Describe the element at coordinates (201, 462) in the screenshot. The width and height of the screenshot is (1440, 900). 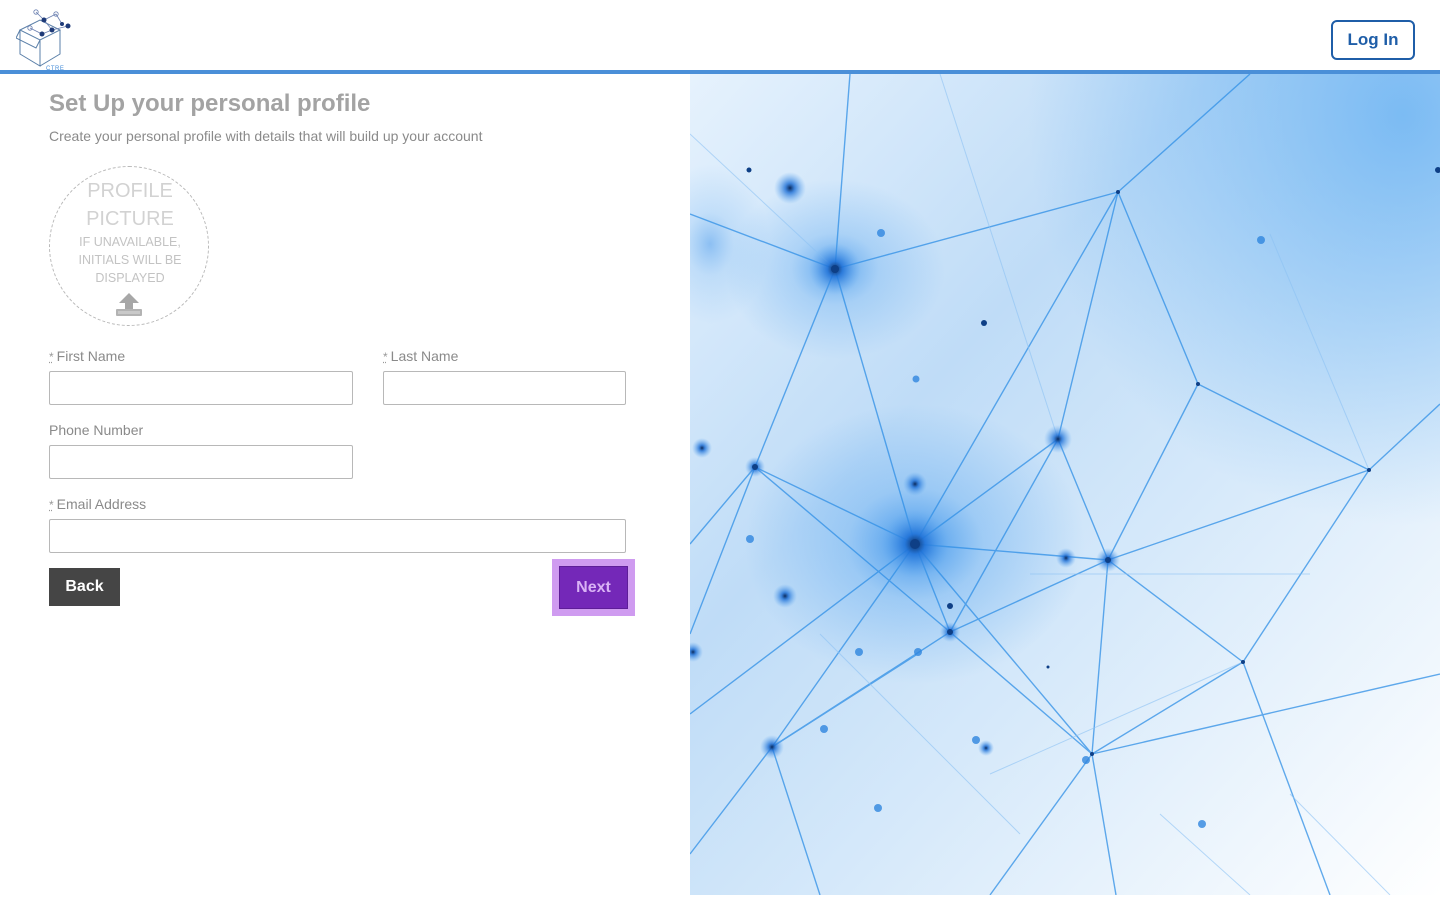
I see `phone-input` at that location.